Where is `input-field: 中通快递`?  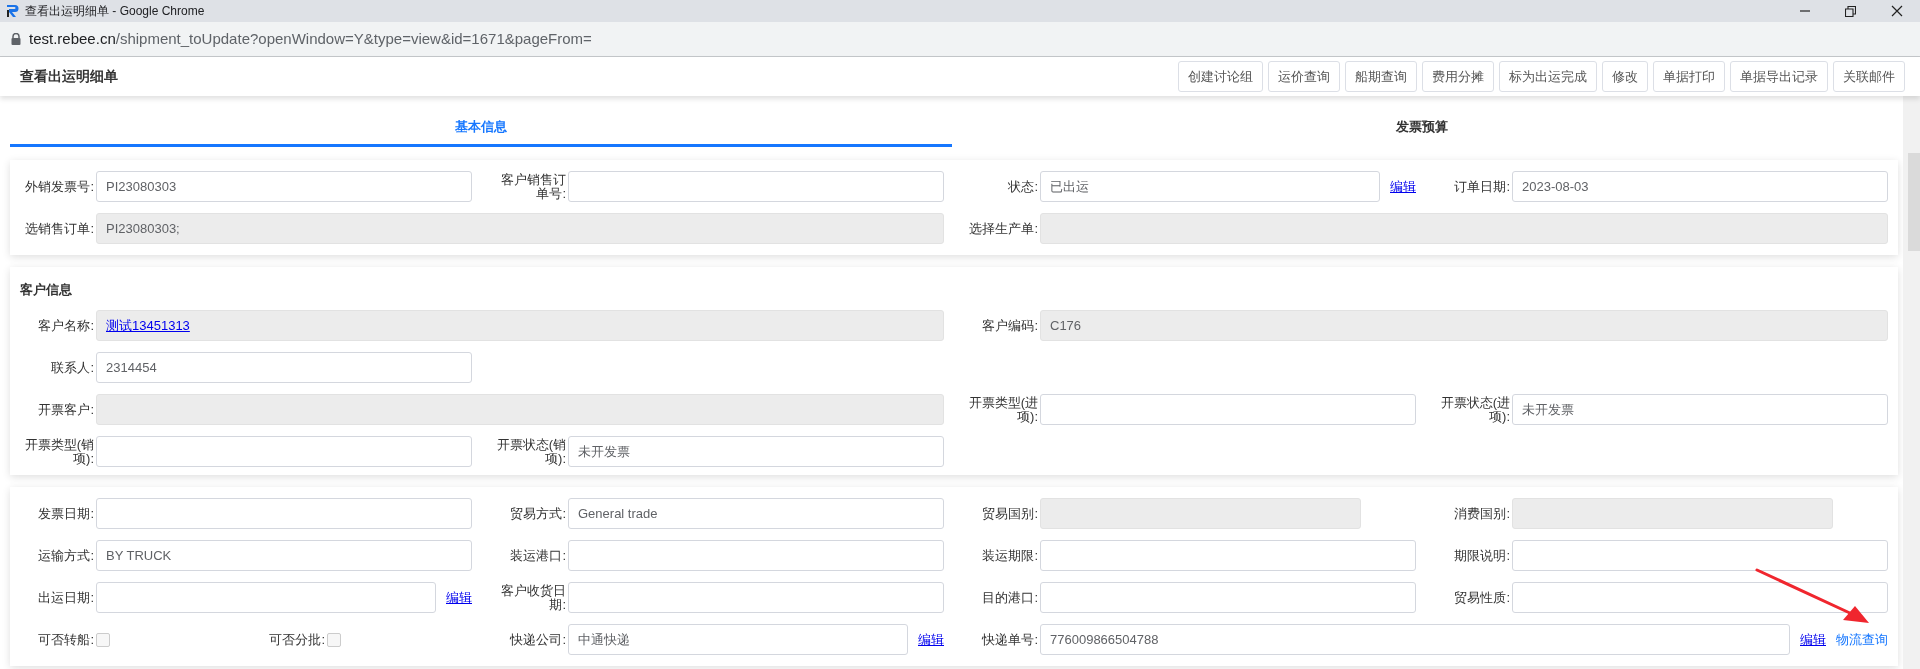 input-field: 中通快递 is located at coordinates (738, 639).